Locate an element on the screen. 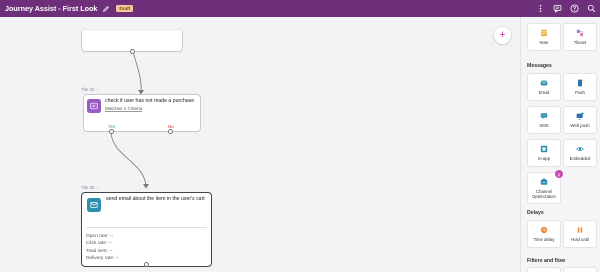 This screenshot has height=272, width=600. search-icon is located at coordinates (591, 8).